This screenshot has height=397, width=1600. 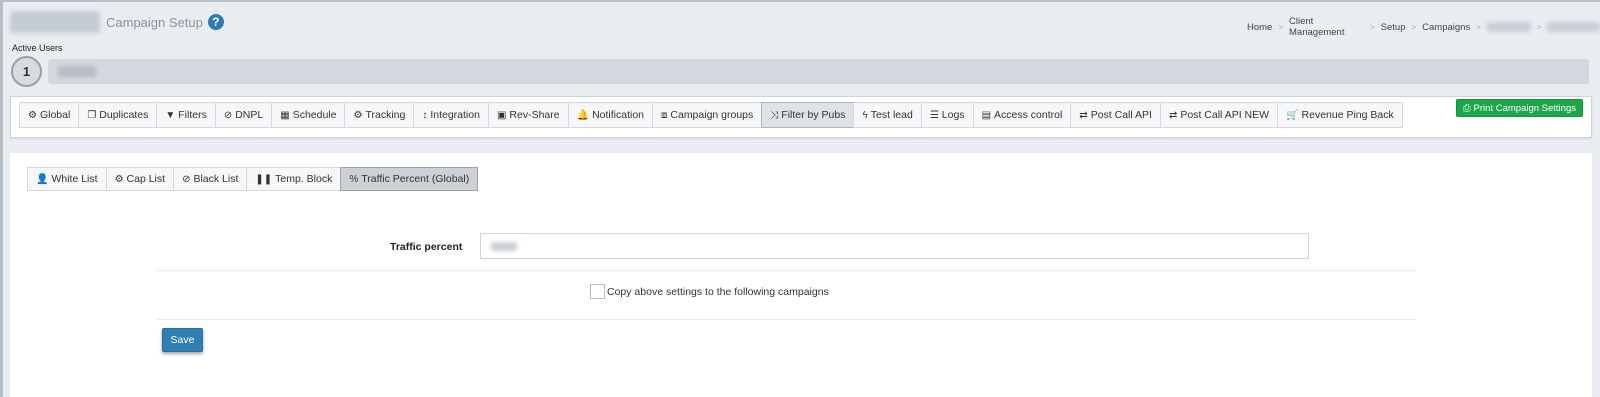 What do you see at coordinates (934, 115) in the screenshot?
I see `list-icon: ☰` at bounding box center [934, 115].